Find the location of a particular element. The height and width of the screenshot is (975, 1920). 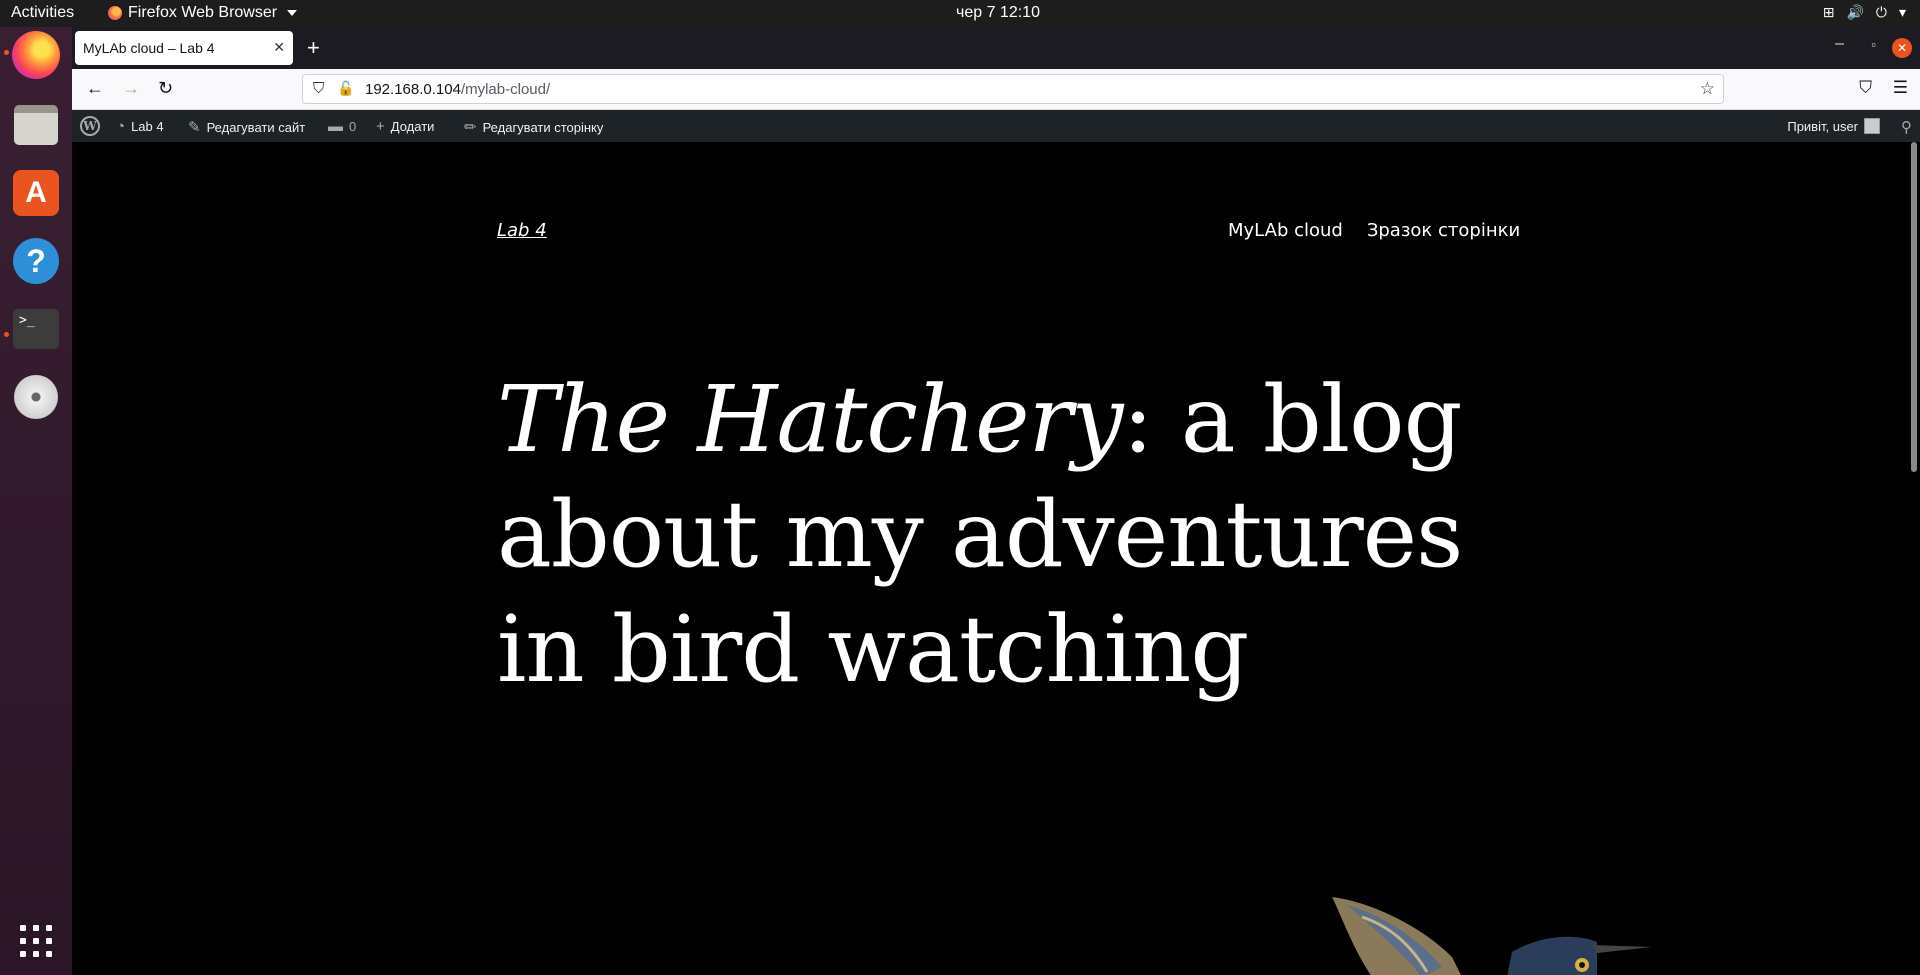

edit-page-label: Редагувати сторінку is located at coordinates (543, 127).